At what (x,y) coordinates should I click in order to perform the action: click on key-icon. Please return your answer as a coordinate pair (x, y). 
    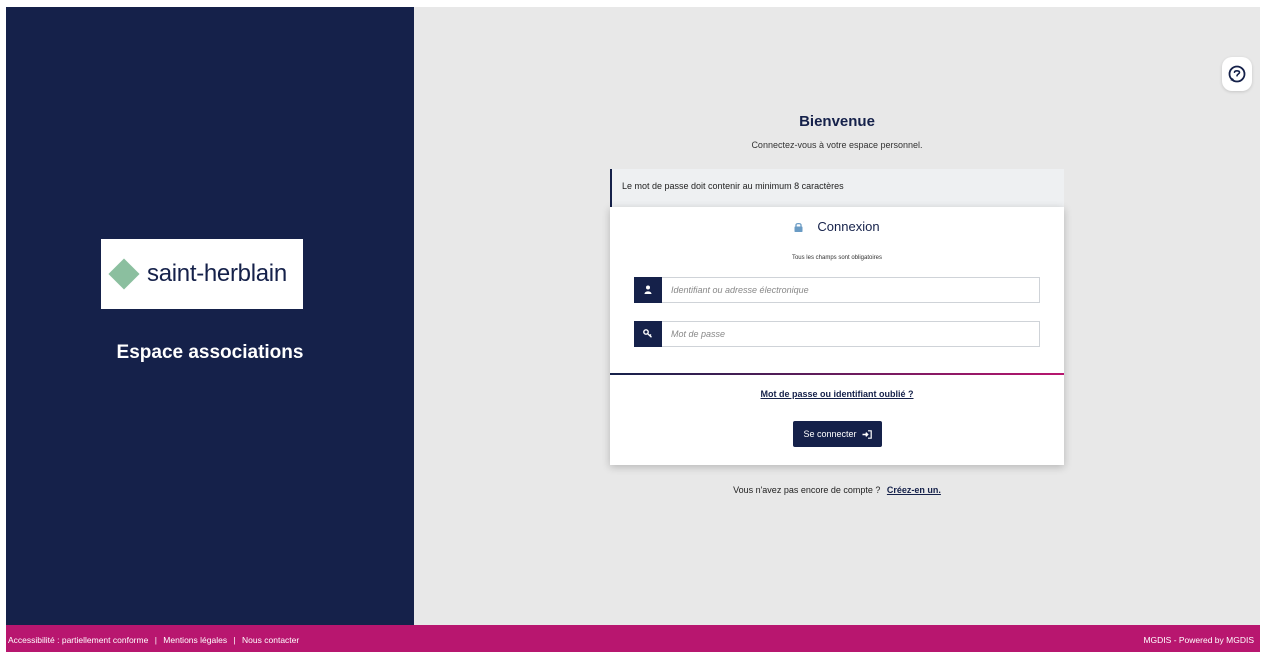
    Looking at the image, I should click on (648, 333).